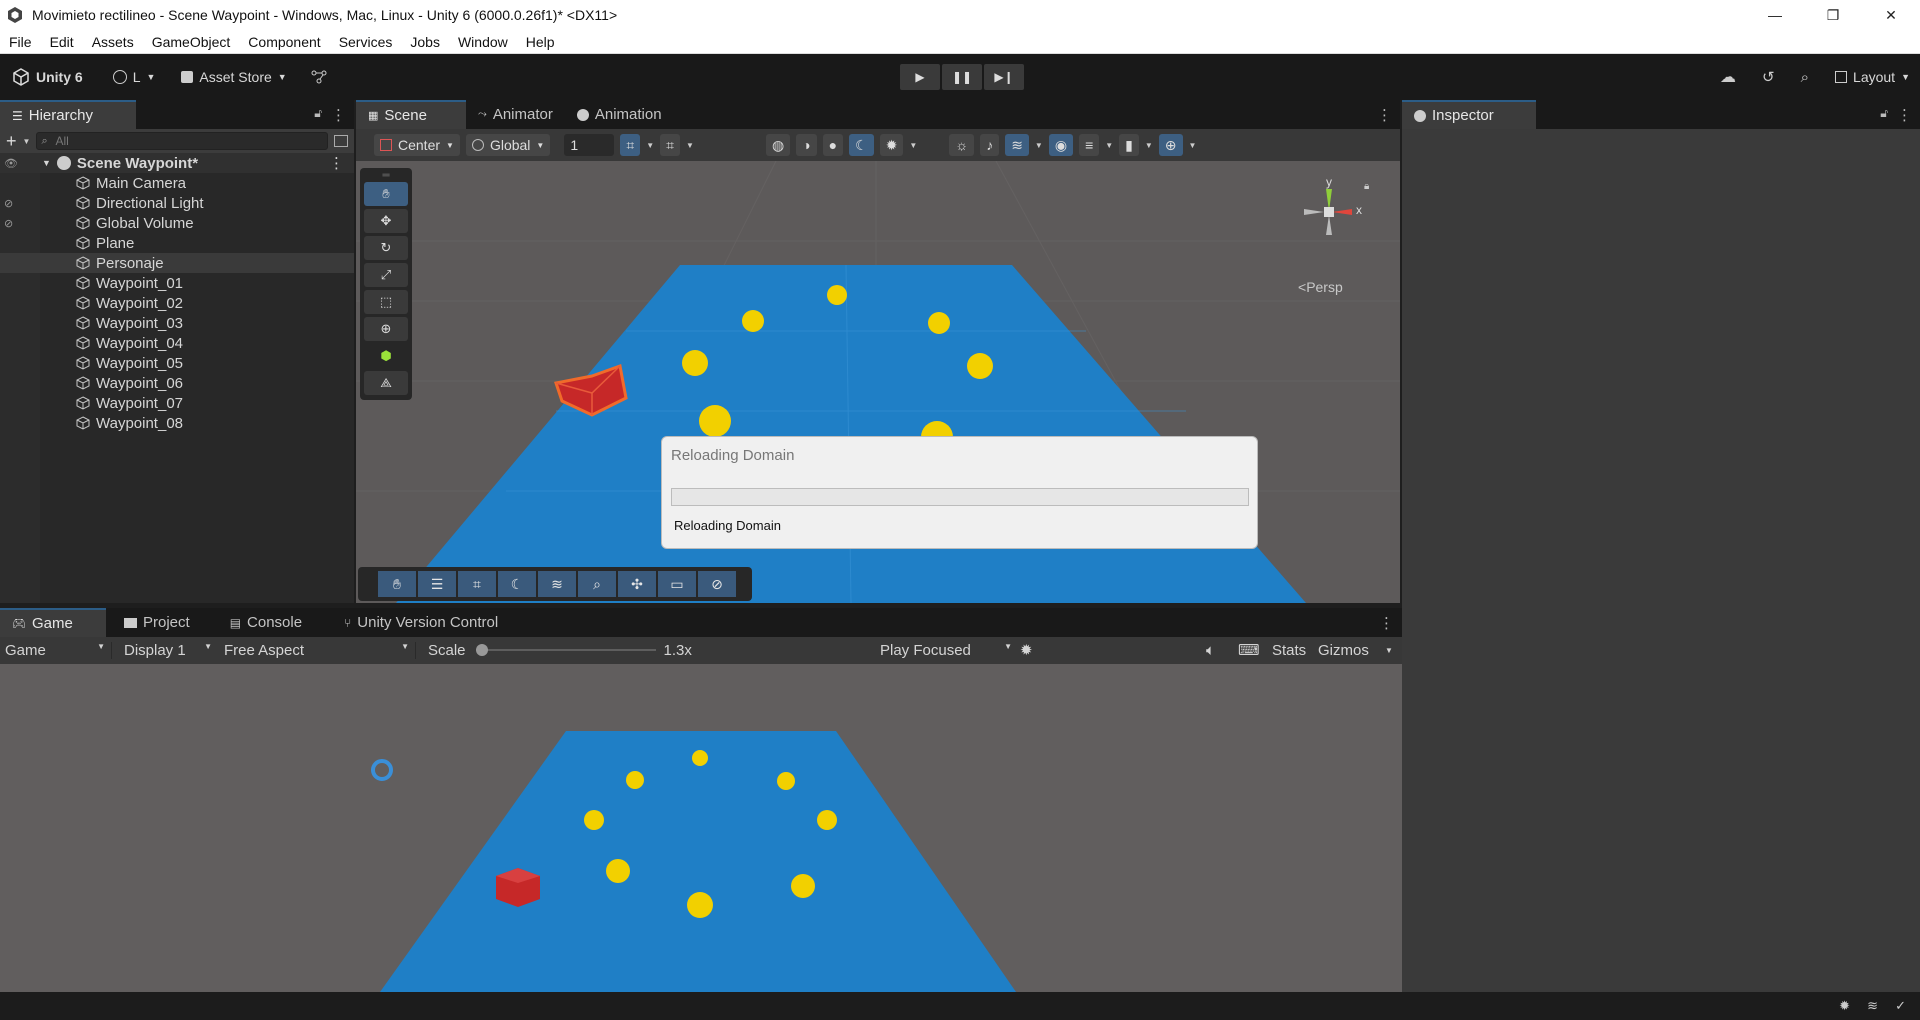 This screenshot has height=1020, width=1920. Describe the element at coordinates (386, 302) in the screenshot. I see `rect-tool-button: ⬚` at that location.